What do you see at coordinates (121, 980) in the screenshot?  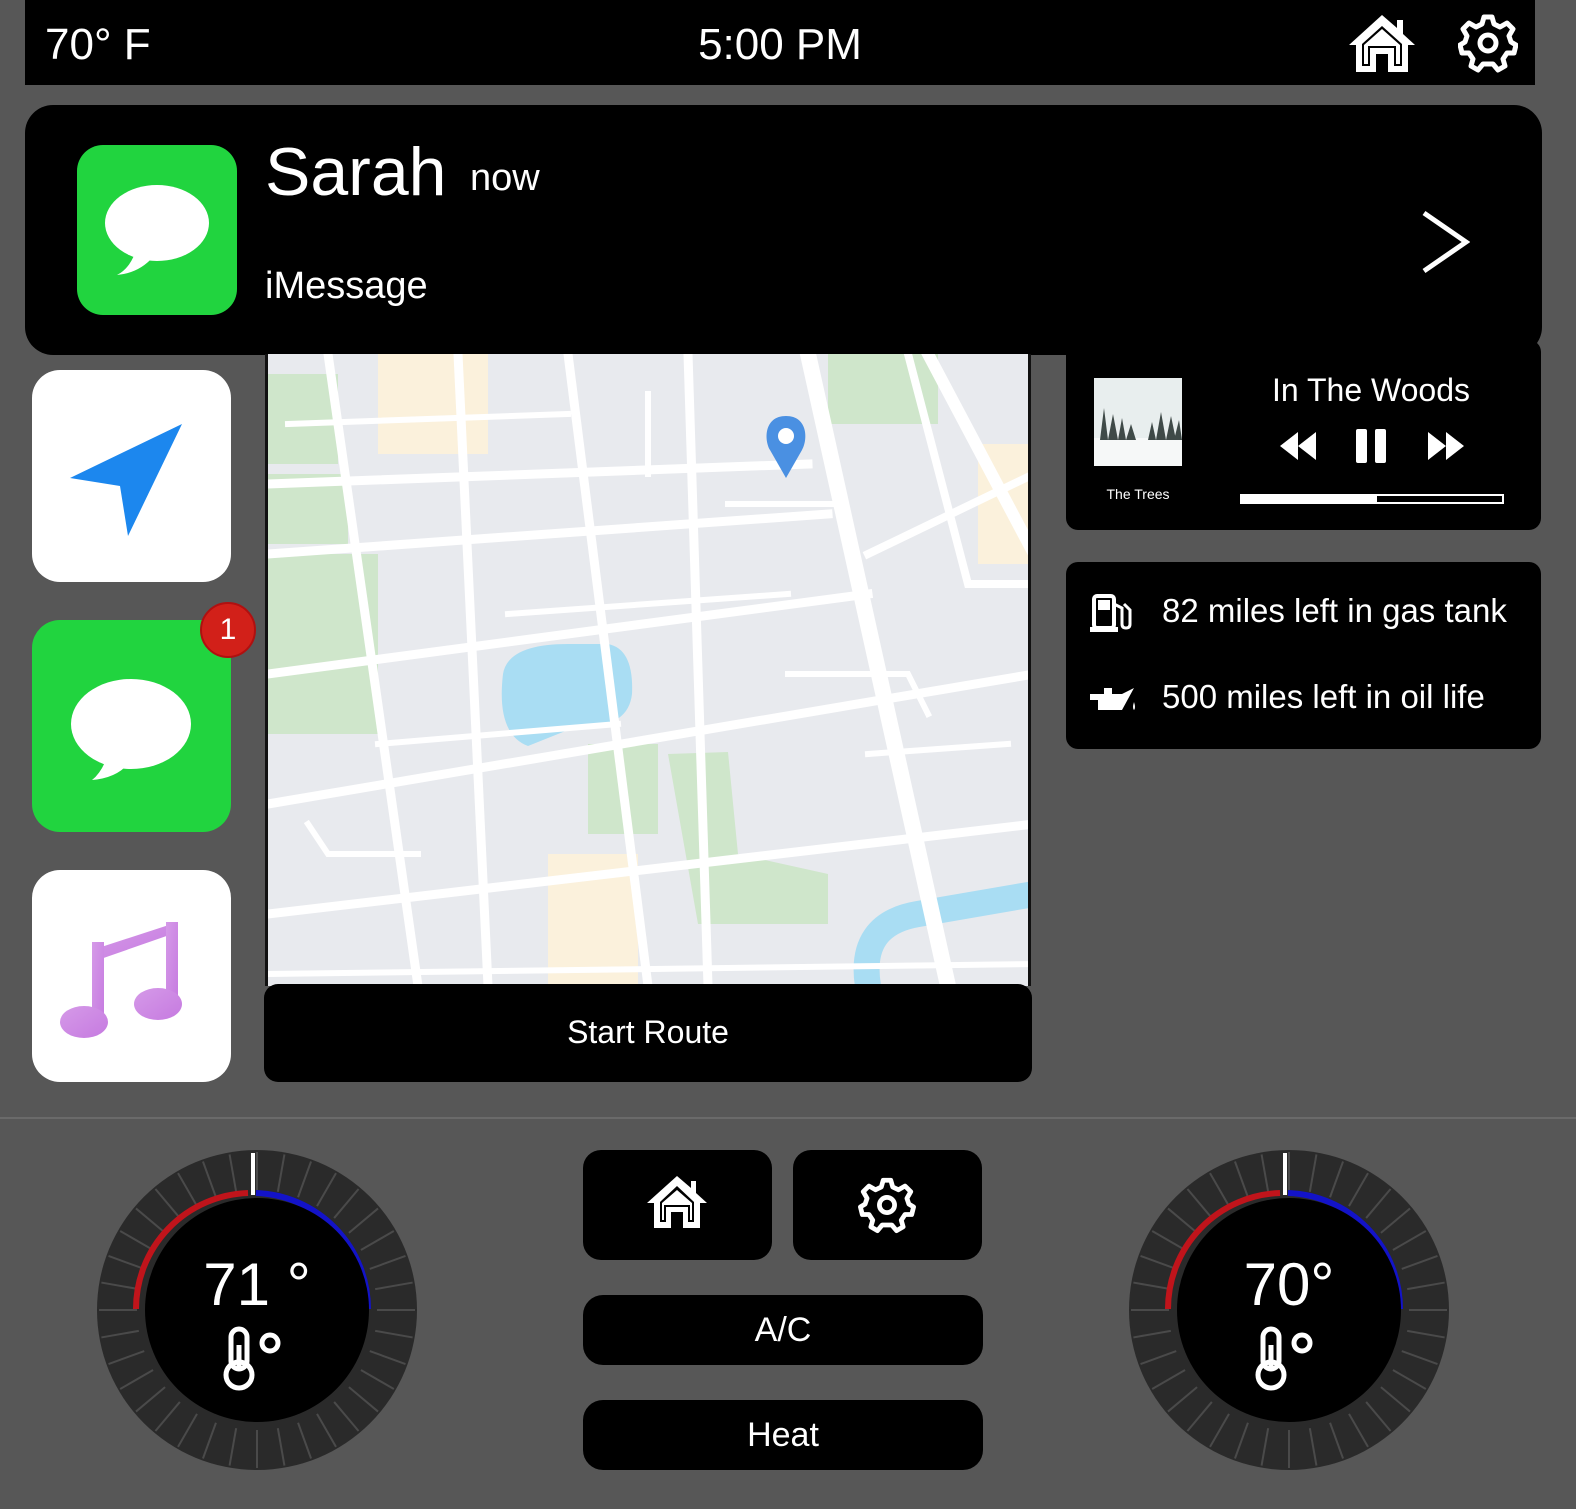 I see `music-note-icon` at bounding box center [121, 980].